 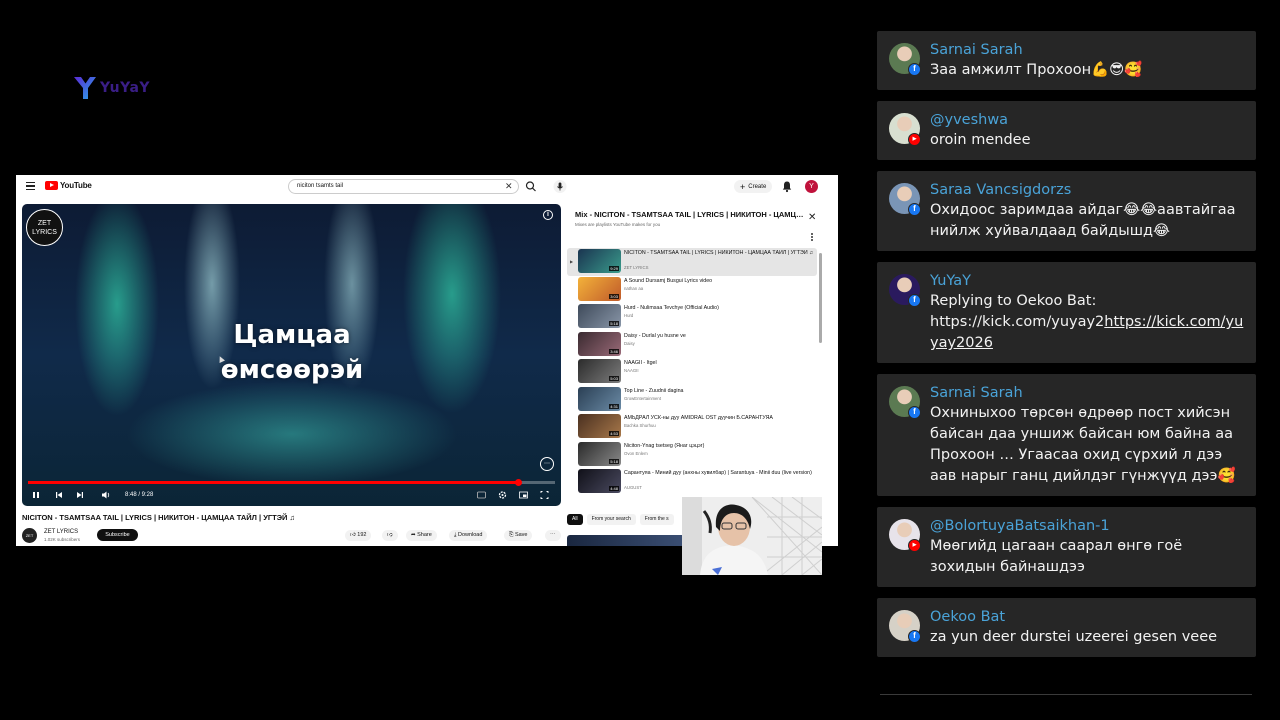 I want to click on pause-icon, so click(x=36, y=495).